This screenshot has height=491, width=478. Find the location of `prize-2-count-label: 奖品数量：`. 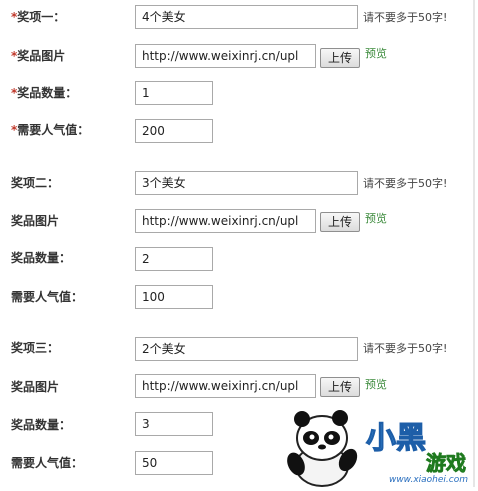

prize-2-count-label: 奖品数量： is located at coordinates (41, 258).